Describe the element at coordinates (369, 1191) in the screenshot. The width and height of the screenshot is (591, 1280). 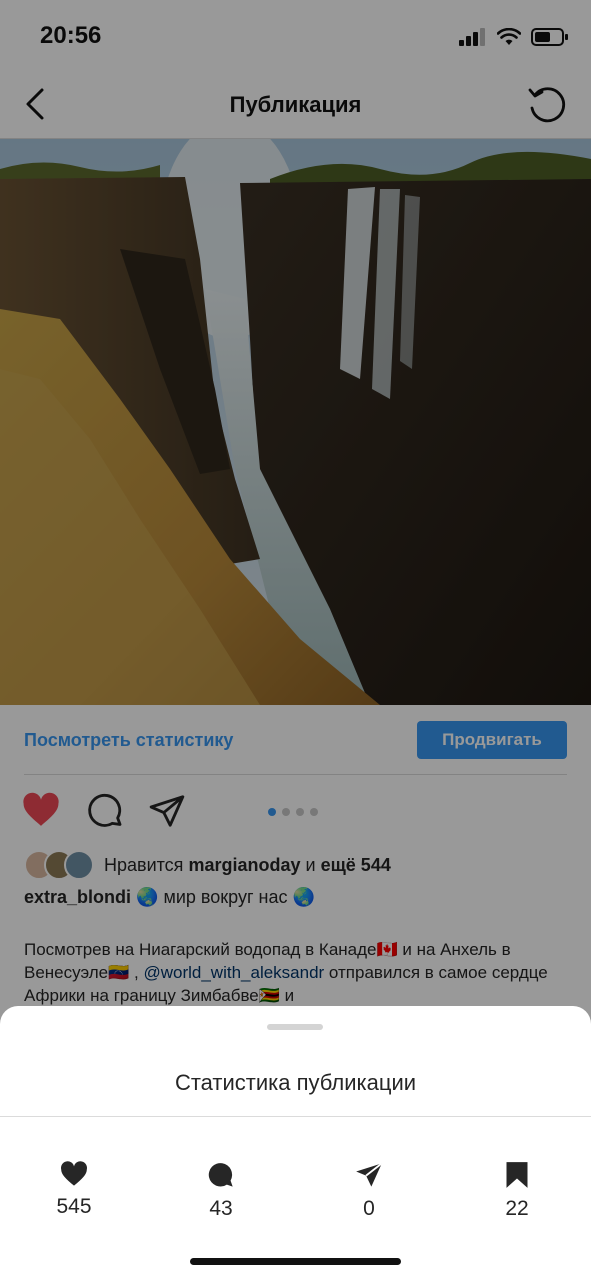
I see `stat-shares: 0` at that location.